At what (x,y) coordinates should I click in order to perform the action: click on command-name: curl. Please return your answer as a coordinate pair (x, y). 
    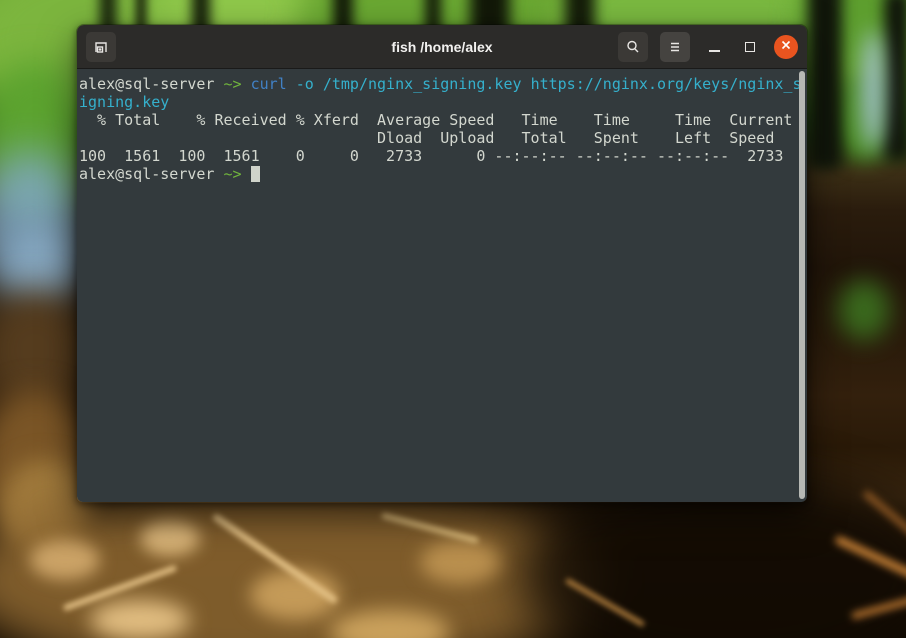
    Looking at the image, I should click on (273, 84).